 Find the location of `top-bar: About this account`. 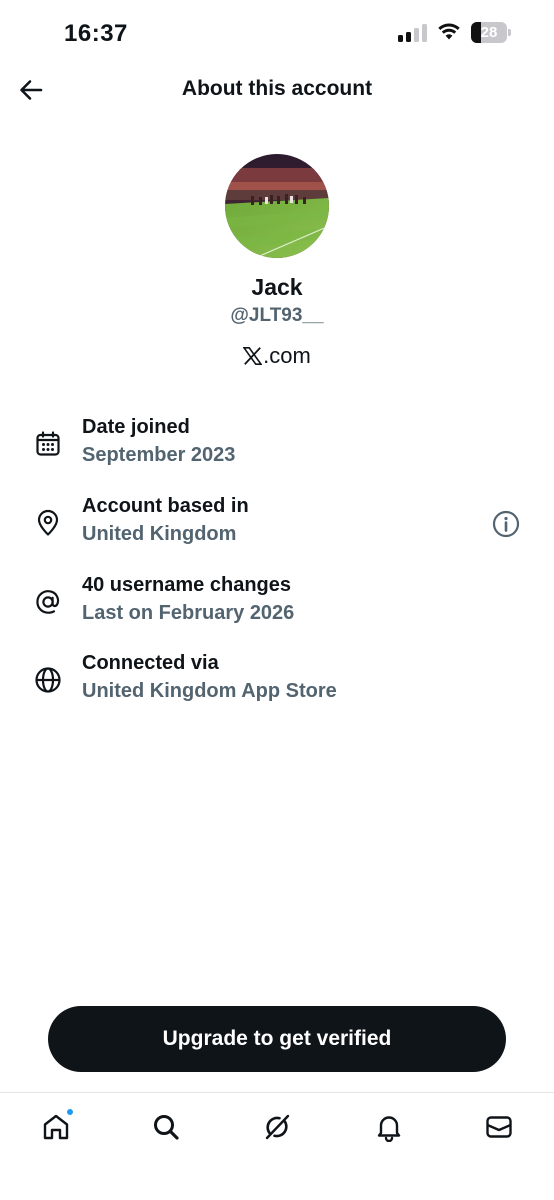

top-bar: About this account is located at coordinates (277, 90).